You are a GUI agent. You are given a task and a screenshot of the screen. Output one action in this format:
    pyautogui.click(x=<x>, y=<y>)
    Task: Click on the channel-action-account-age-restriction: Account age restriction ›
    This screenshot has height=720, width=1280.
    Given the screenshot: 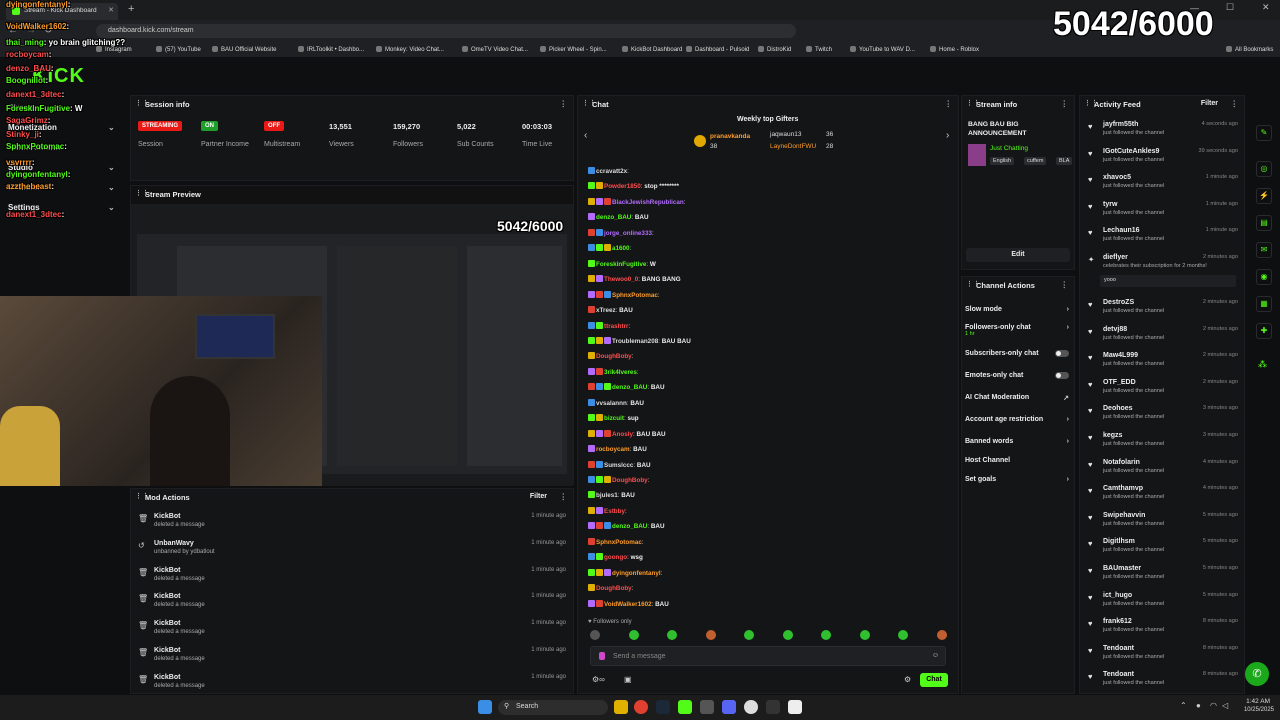 What is the action you would take?
    pyautogui.click(x=1017, y=423)
    